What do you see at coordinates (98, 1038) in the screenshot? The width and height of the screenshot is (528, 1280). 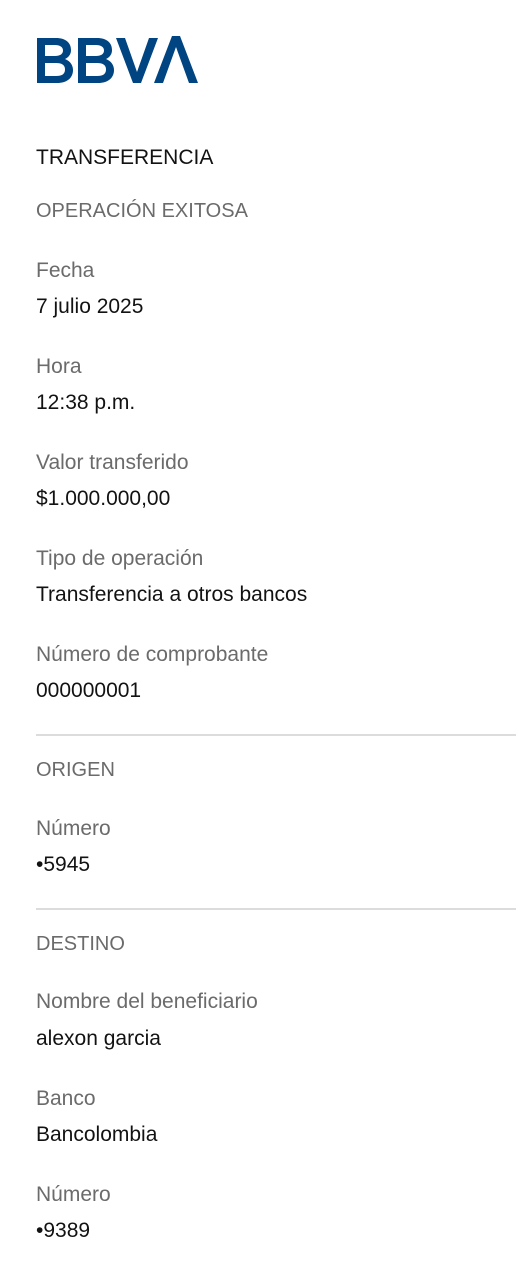 I see `beneficiario-value: alexon garcia` at bounding box center [98, 1038].